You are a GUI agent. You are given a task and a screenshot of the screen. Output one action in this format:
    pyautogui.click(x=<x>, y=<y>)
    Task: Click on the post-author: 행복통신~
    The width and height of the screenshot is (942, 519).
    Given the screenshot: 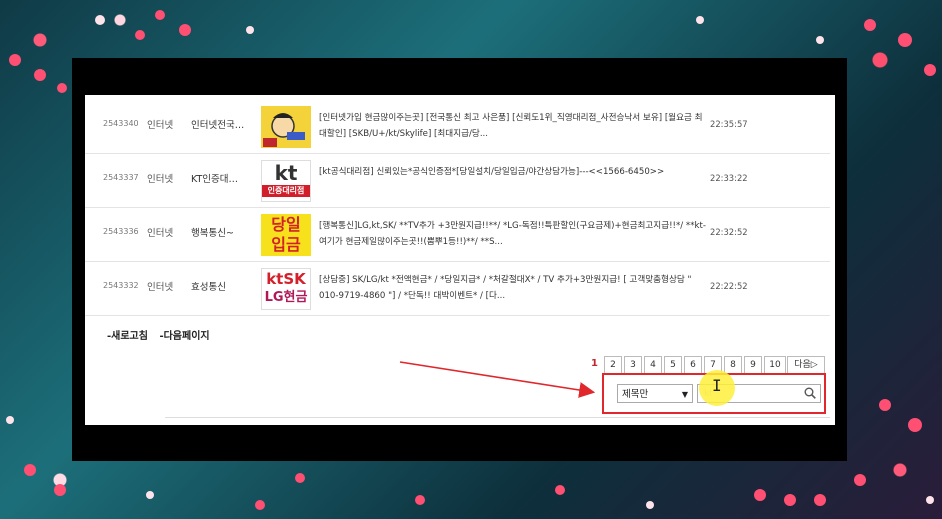 What is the action you would take?
    pyautogui.click(x=222, y=232)
    